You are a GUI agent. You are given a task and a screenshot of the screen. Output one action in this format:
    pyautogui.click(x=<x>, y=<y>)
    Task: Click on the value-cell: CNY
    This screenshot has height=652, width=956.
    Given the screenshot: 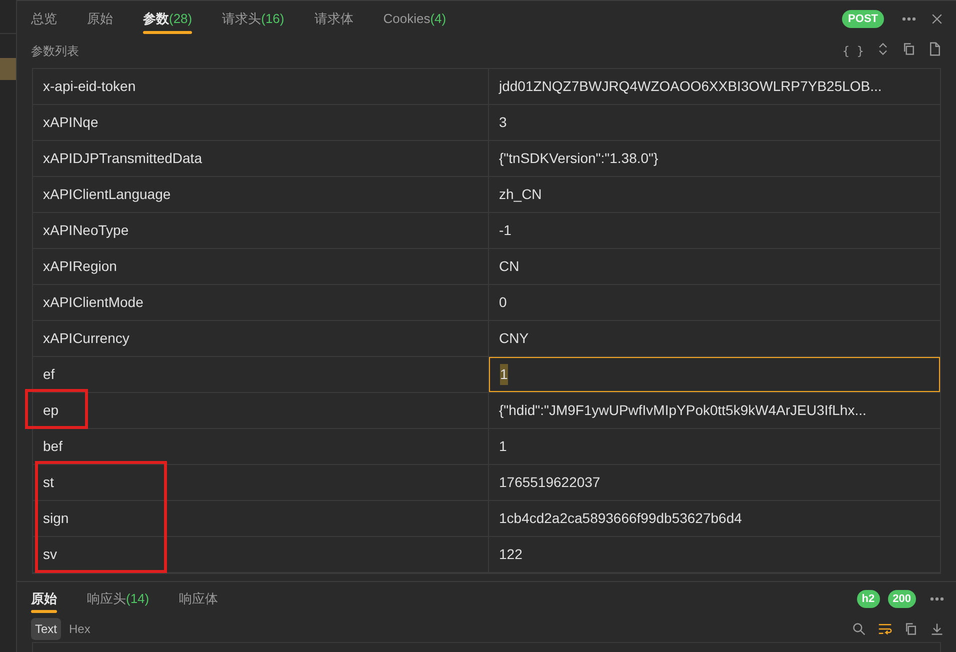 What is the action you would take?
    pyautogui.click(x=714, y=338)
    